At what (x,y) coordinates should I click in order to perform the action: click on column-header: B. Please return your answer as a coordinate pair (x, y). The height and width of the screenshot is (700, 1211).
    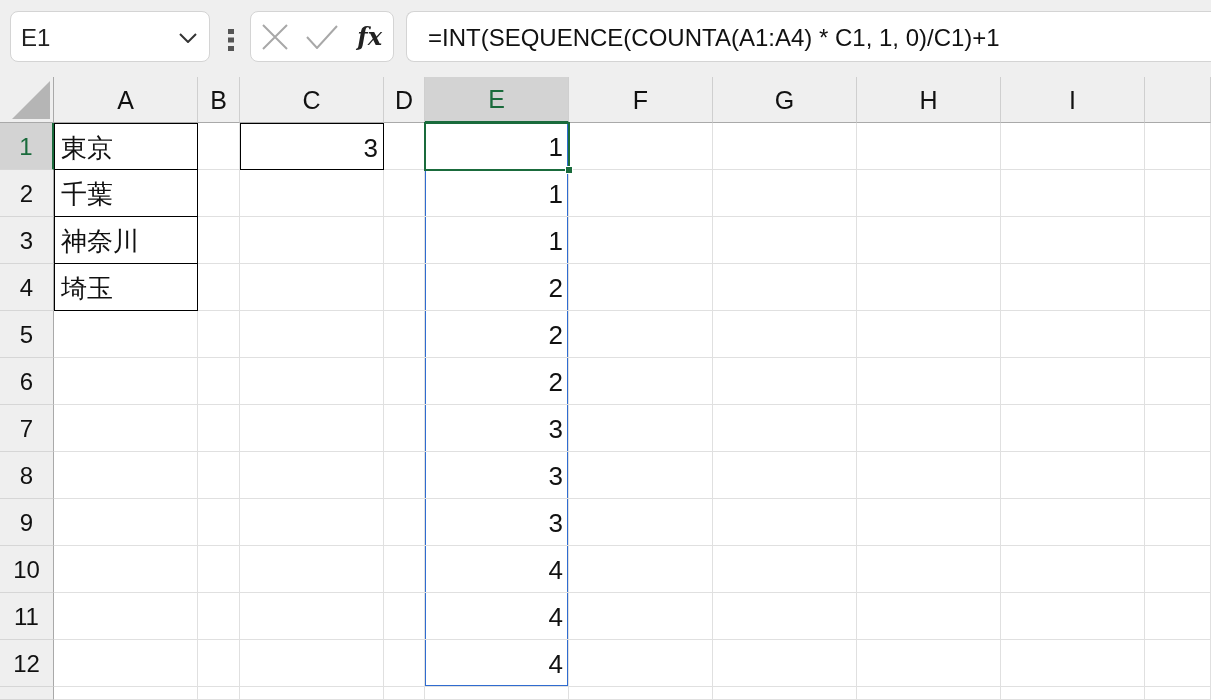
    Looking at the image, I should click on (219, 100).